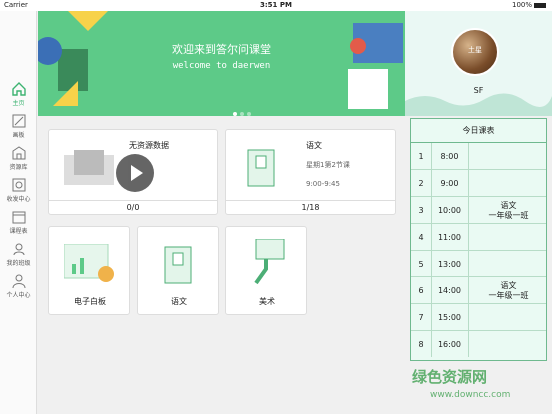 The width and height of the screenshot is (552, 414). Describe the element at coordinates (310, 172) in the screenshot. I see `lesson-card: 语文 星期1第2节课 9:00-9:45 1/18` at that location.